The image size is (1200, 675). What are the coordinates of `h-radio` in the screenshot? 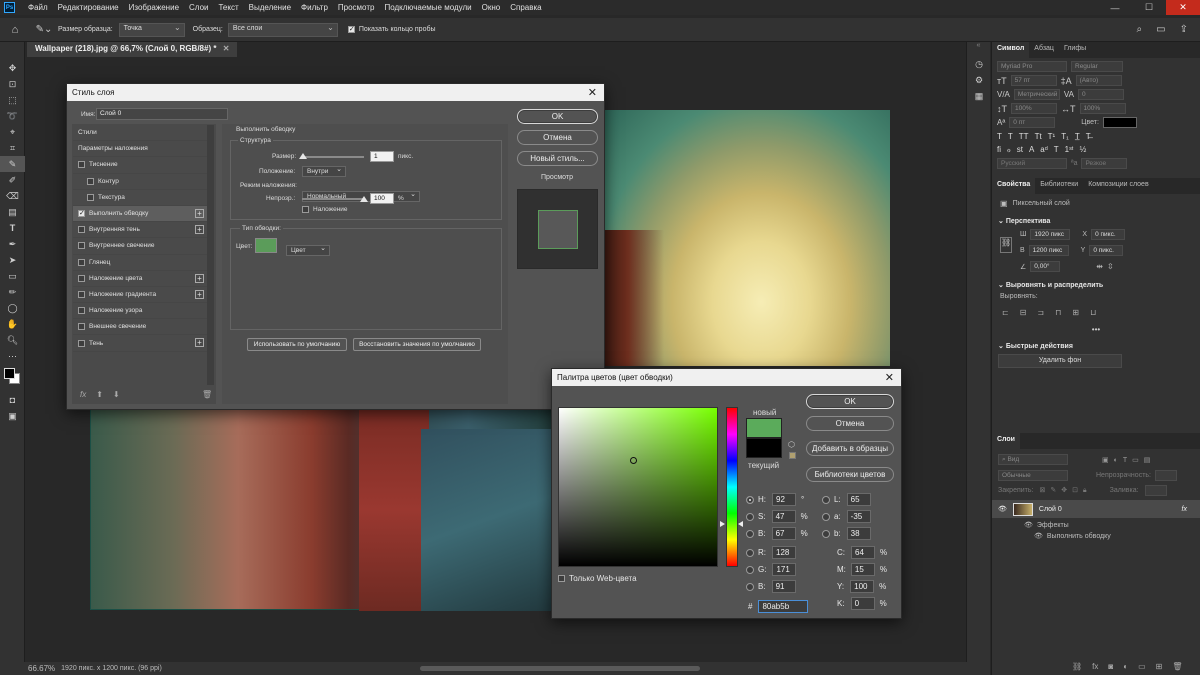 It's located at (750, 499).